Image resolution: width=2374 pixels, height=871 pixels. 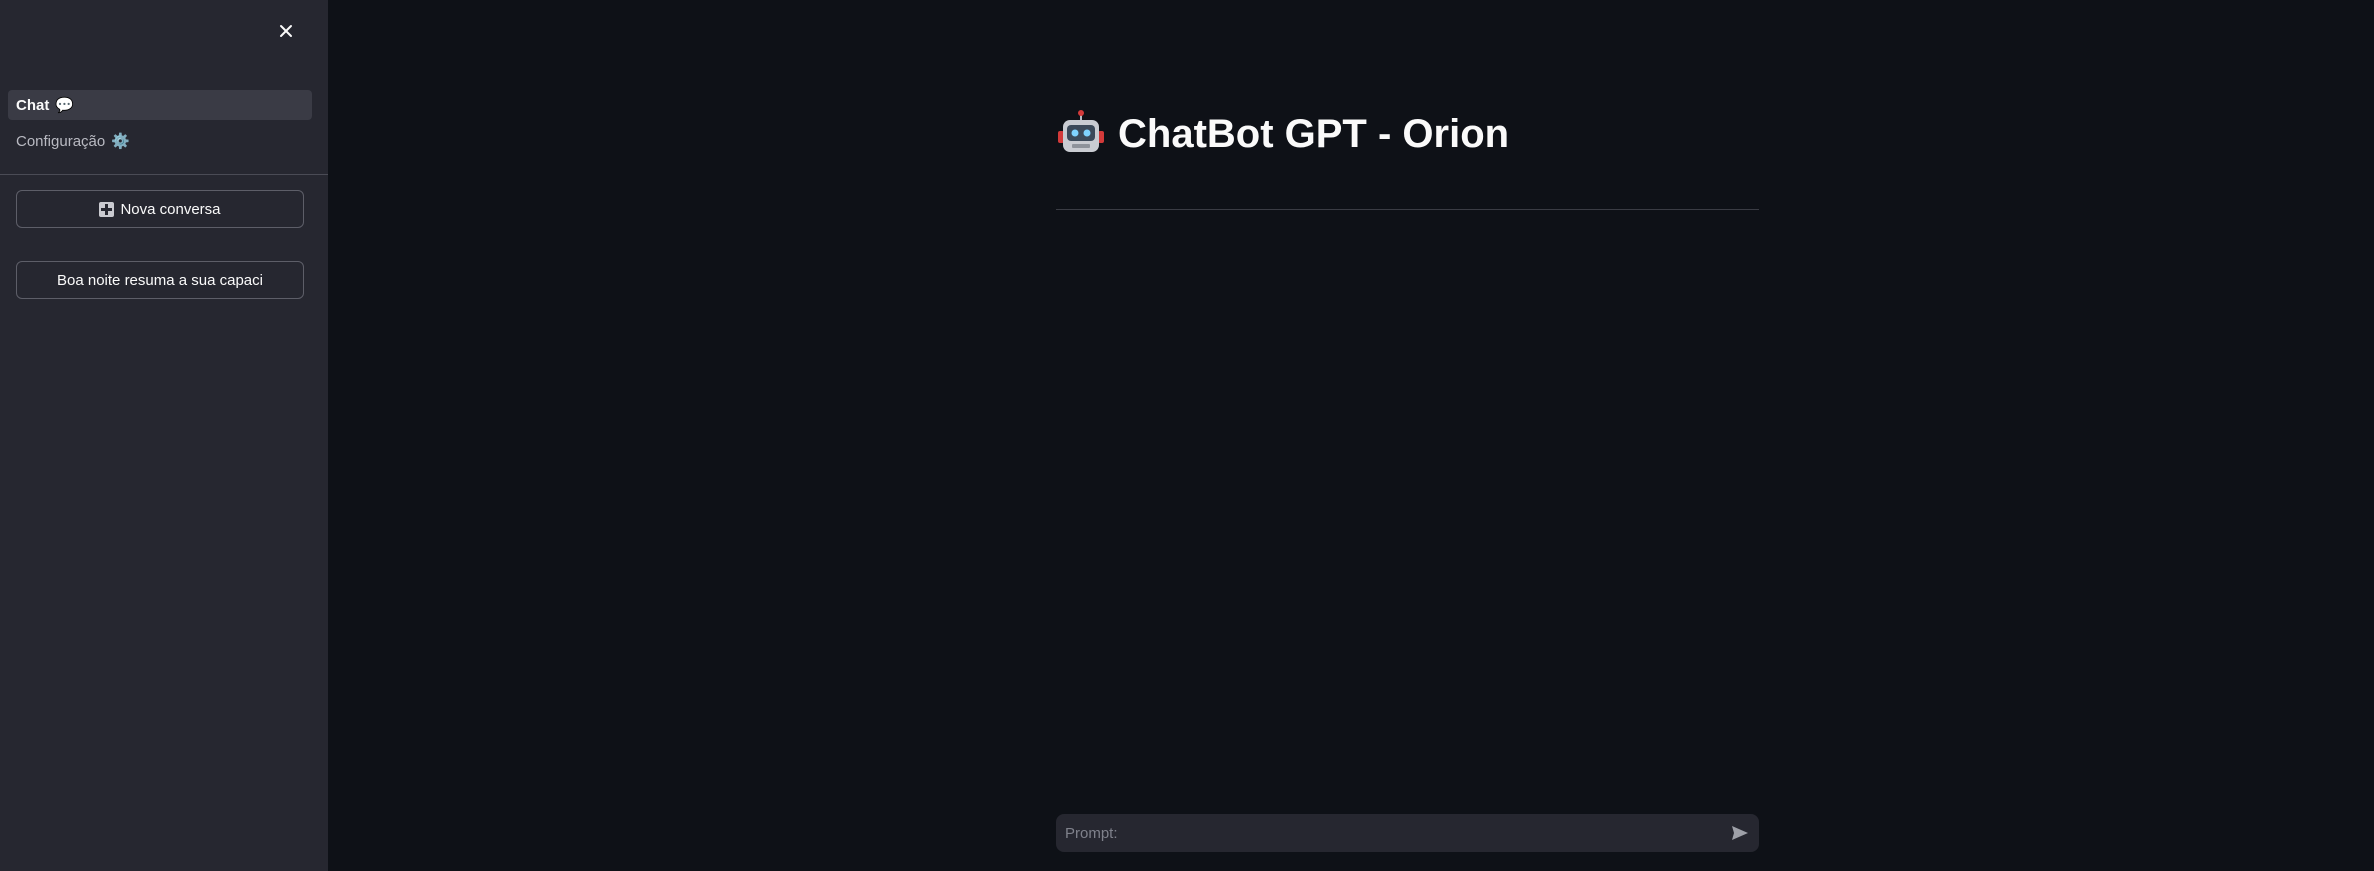 I want to click on send-button, so click(x=1740, y=833).